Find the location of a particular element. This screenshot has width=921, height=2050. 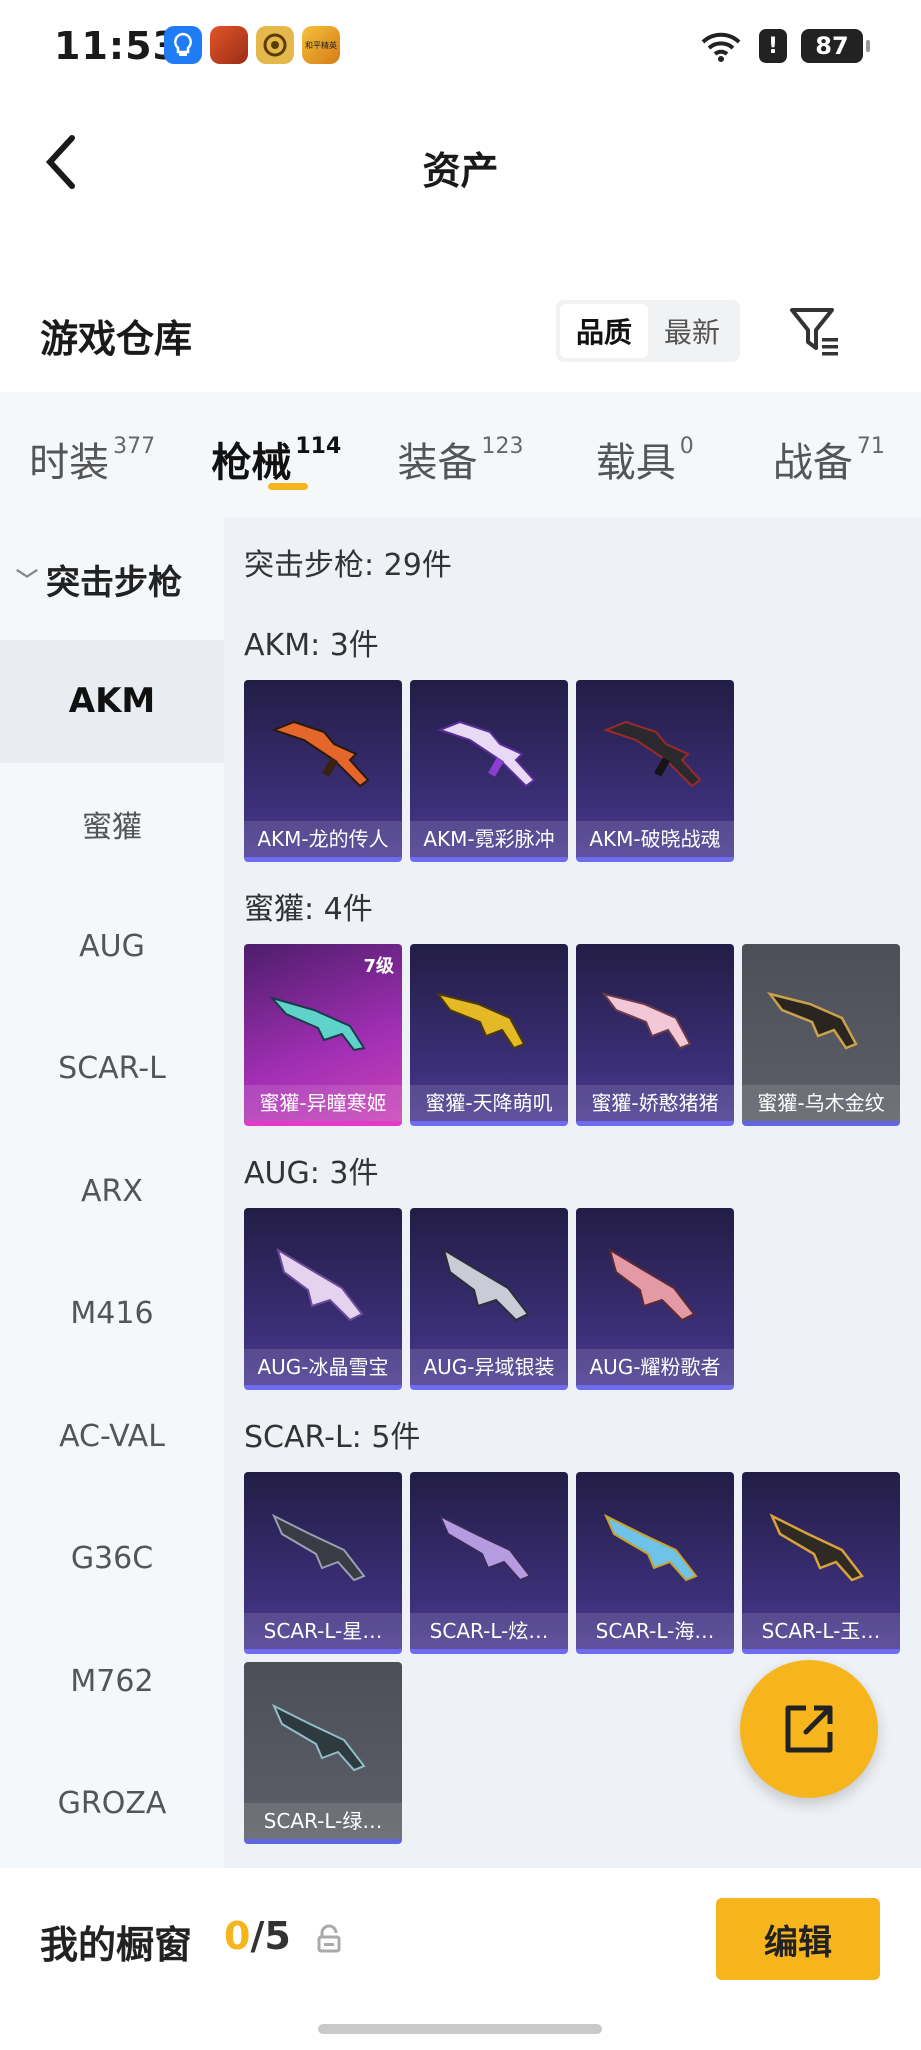

skin-card: 7级 蜜獾-异瞳寒姬 is located at coordinates (323, 1035).